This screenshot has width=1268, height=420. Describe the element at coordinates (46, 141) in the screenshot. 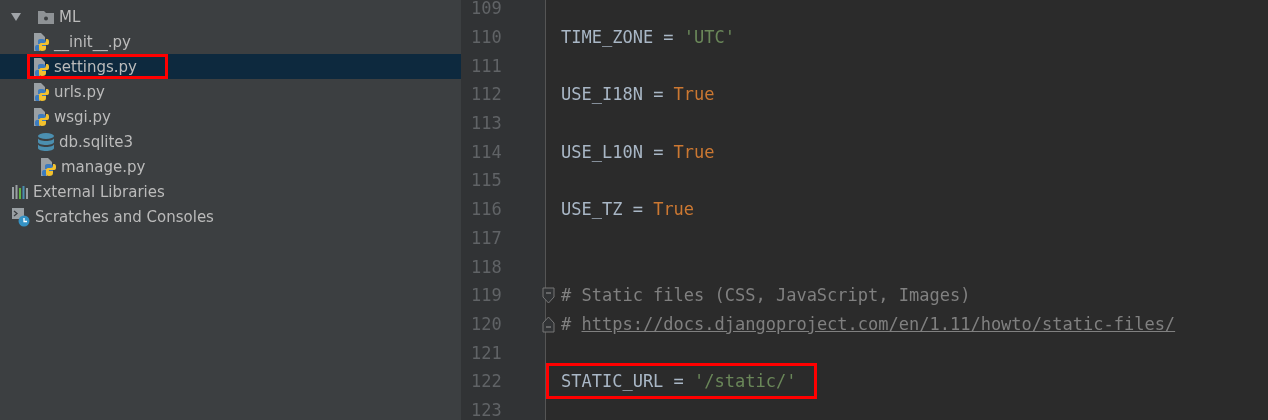

I see `database-icon` at that location.